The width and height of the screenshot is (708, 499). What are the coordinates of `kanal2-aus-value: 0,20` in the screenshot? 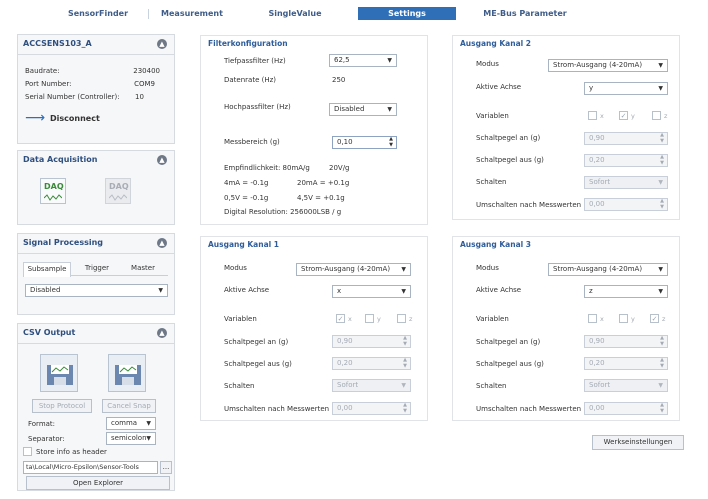 It's located at (597, 160).